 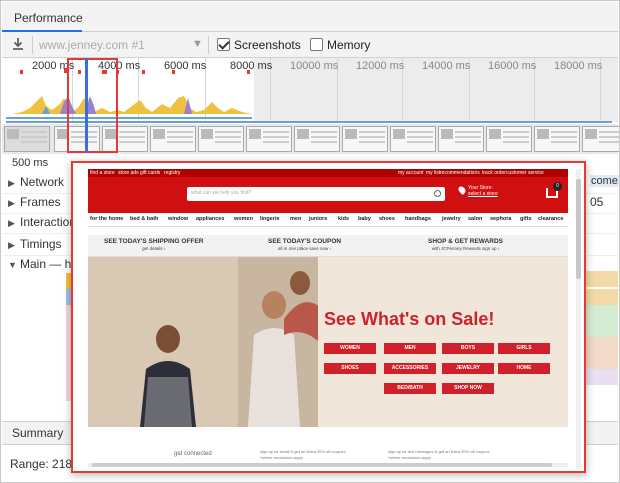 What do you see at coordinates (36, 185) in the screenshot?
I see `track-network: ▶ Network` at bounding box center [36, 185].